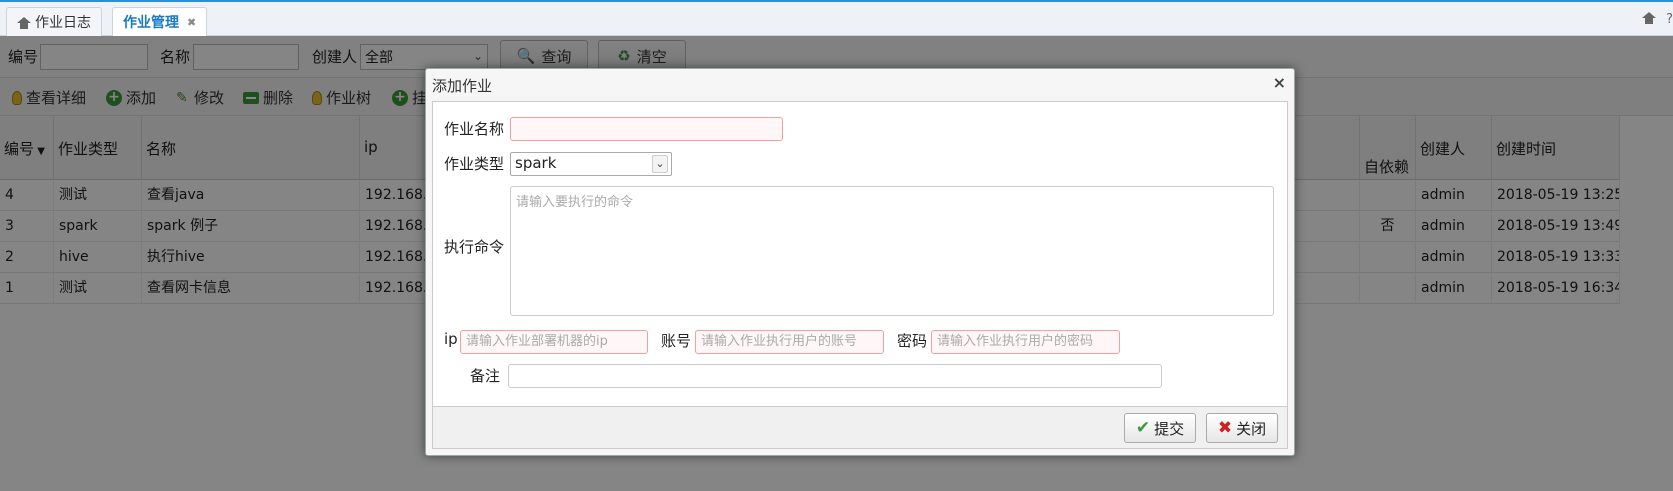 Image resolution: width=1673 pixels, height=491 pixels. I want to click on job-name-label: 作业名称, so click(474, 129).